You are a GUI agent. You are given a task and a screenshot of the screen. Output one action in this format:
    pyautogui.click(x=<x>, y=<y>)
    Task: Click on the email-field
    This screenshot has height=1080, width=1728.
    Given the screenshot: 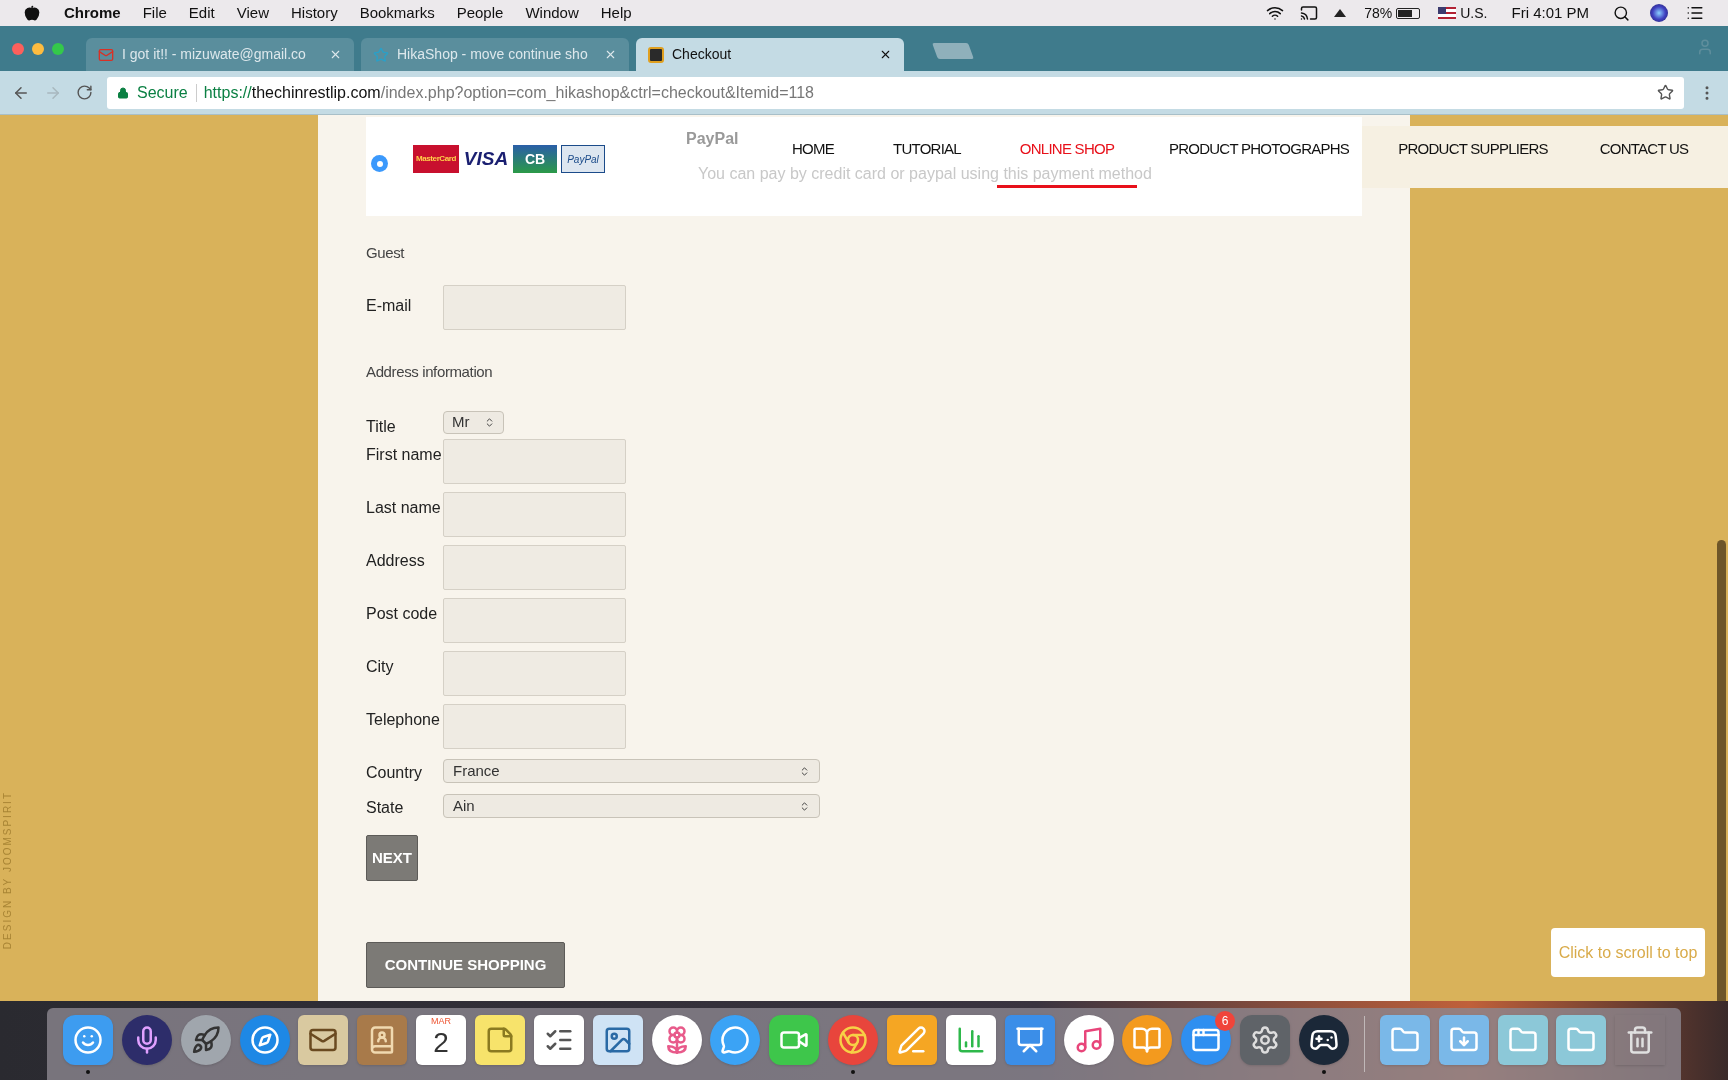 What is the action you would take?
    pyautogui.click(x=534, y=307)
    